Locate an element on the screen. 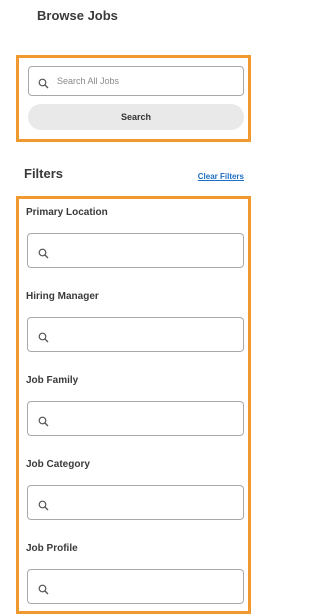 The height and width of the screenshot is (616, 320). search-button: Search is located at coordinates (136, 117).